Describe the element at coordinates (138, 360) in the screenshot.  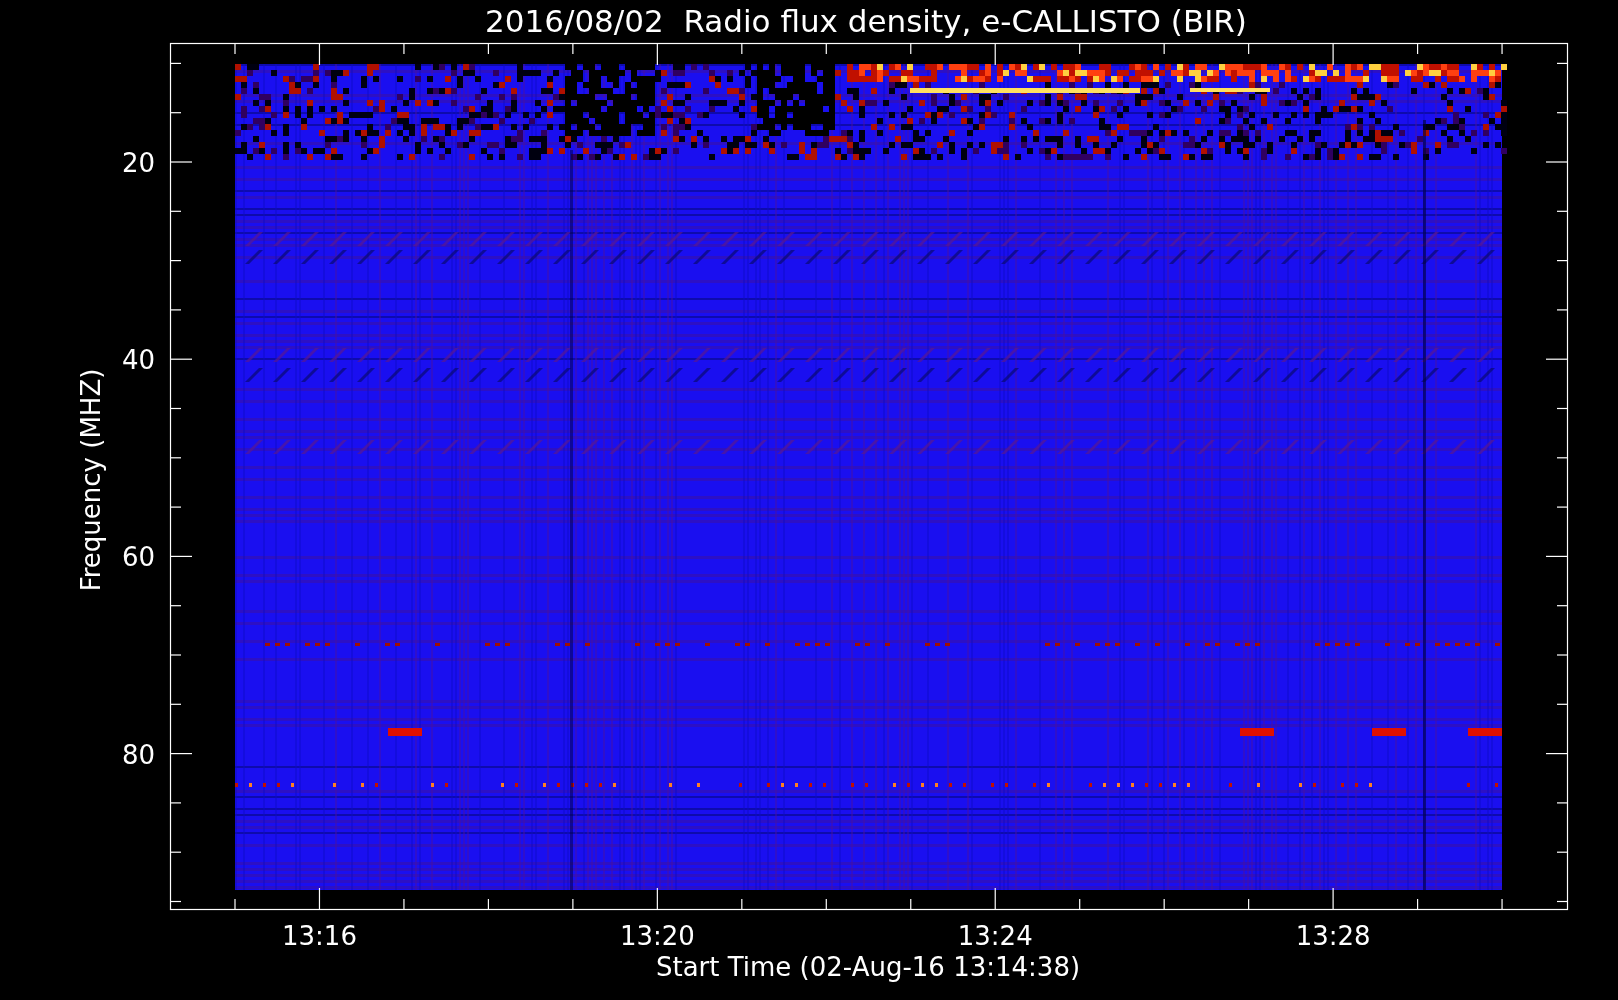
I see `y-tick-label: 40` at that location.